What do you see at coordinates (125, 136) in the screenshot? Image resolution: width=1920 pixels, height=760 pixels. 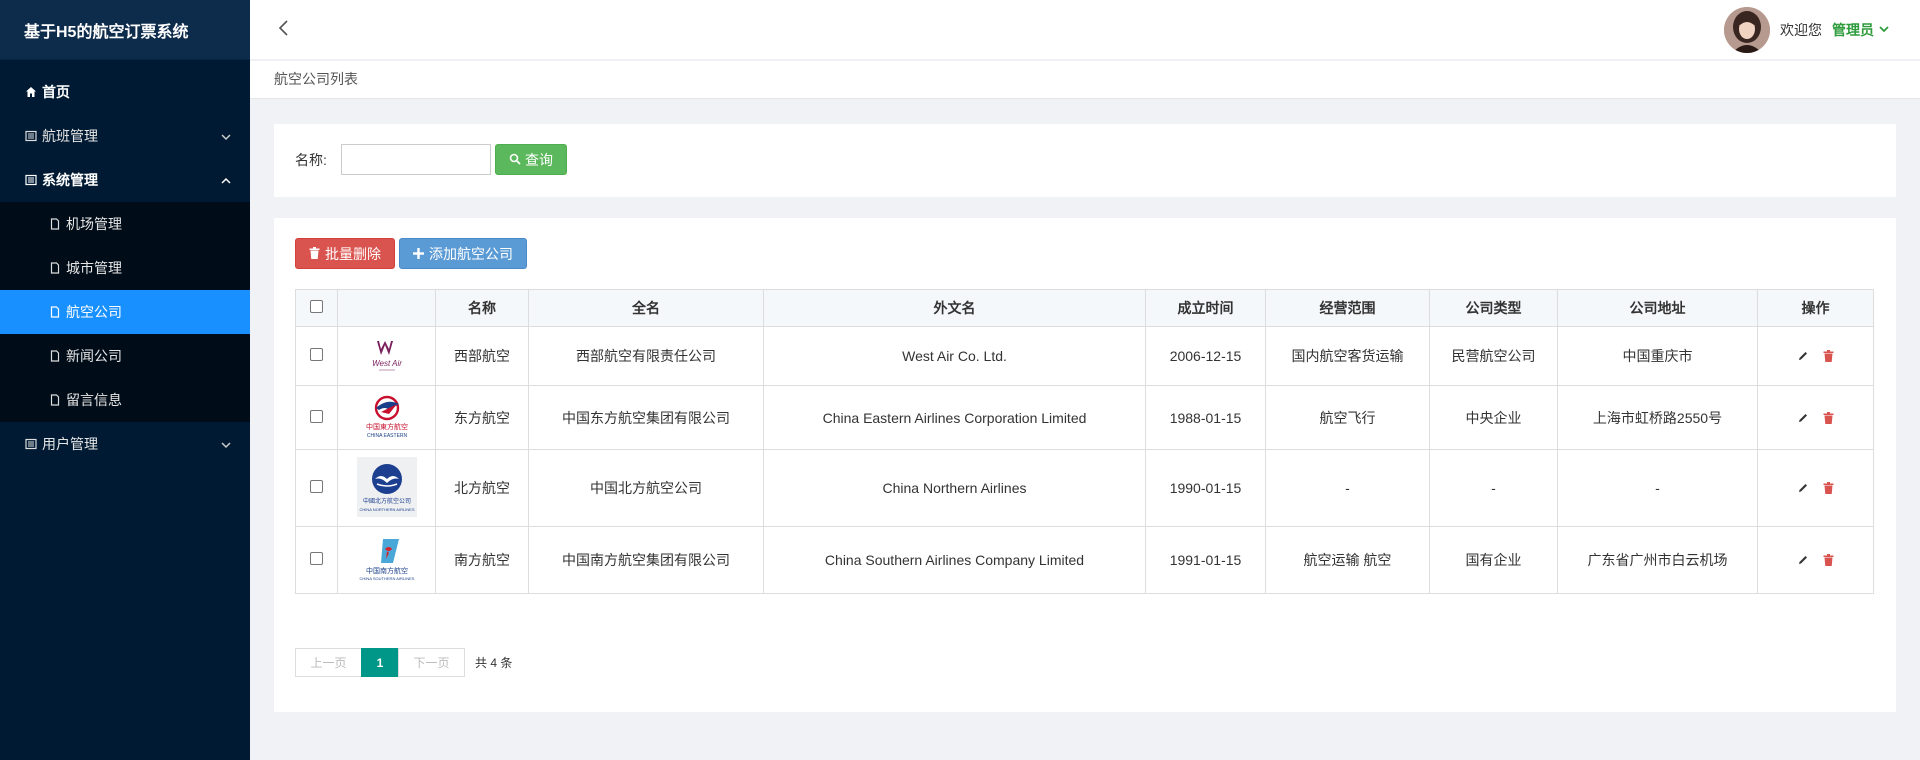 I see `sidebar-item-flights: 航班管理` at bounding box center [125, 136].